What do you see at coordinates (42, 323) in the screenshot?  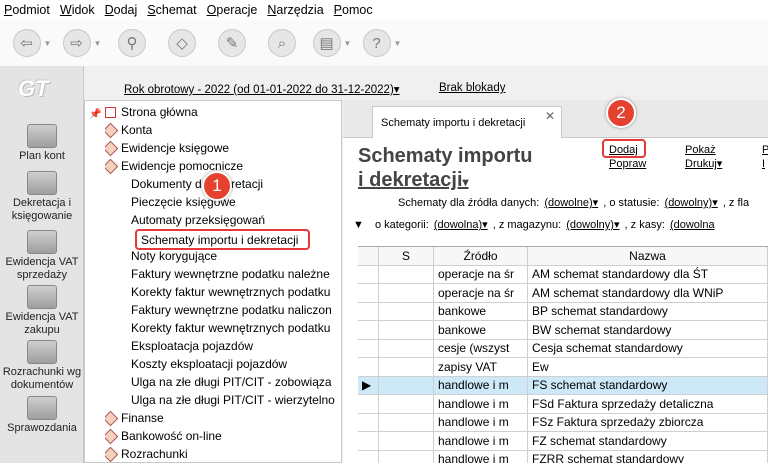 I see `nav-label: Ewidencja VAT zakupu` at bounding box center [42, 323].